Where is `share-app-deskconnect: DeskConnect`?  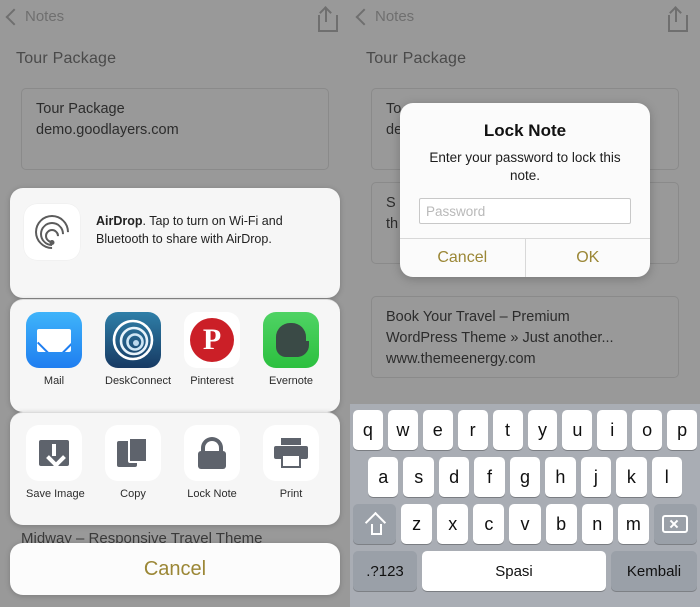
share-app-deskconnect: DeskConnect is located at coordinates (138, 349).